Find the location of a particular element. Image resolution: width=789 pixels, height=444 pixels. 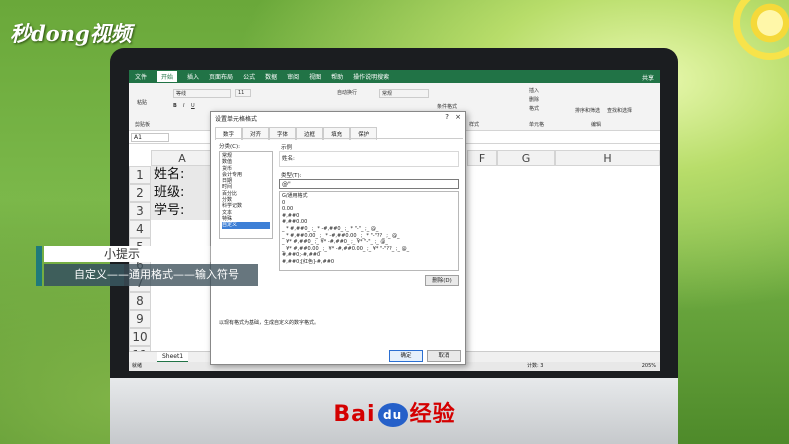

menu-home: 开始 is located at coordinates (167, 76).